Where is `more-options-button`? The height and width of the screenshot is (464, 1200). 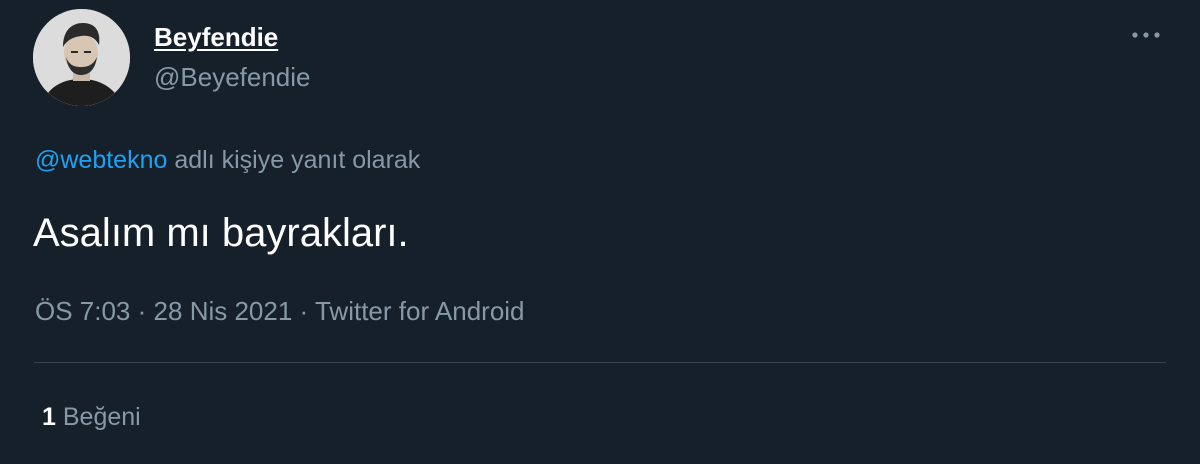
more-options-button is located at coordinates (1146, 35).